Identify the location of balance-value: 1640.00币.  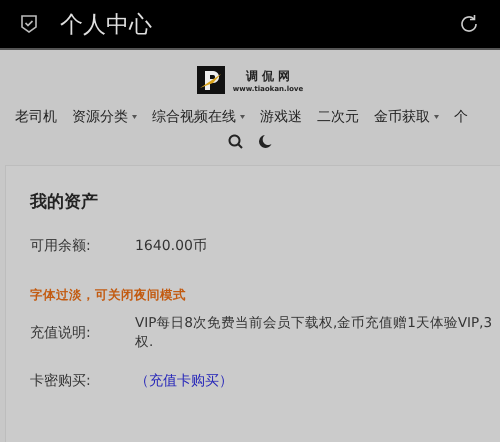
(171, 246).